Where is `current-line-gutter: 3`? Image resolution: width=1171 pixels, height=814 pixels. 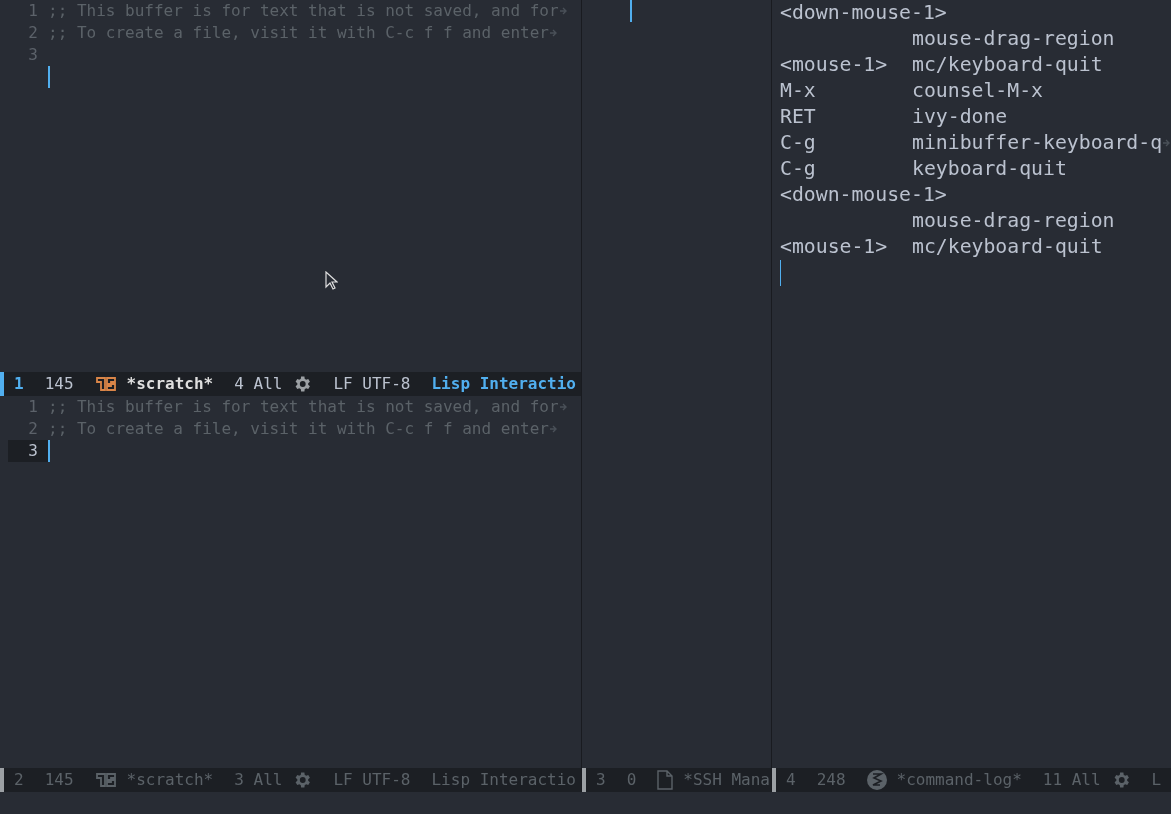
current-line-gutter: 3 is located at coordinates (28, 451).